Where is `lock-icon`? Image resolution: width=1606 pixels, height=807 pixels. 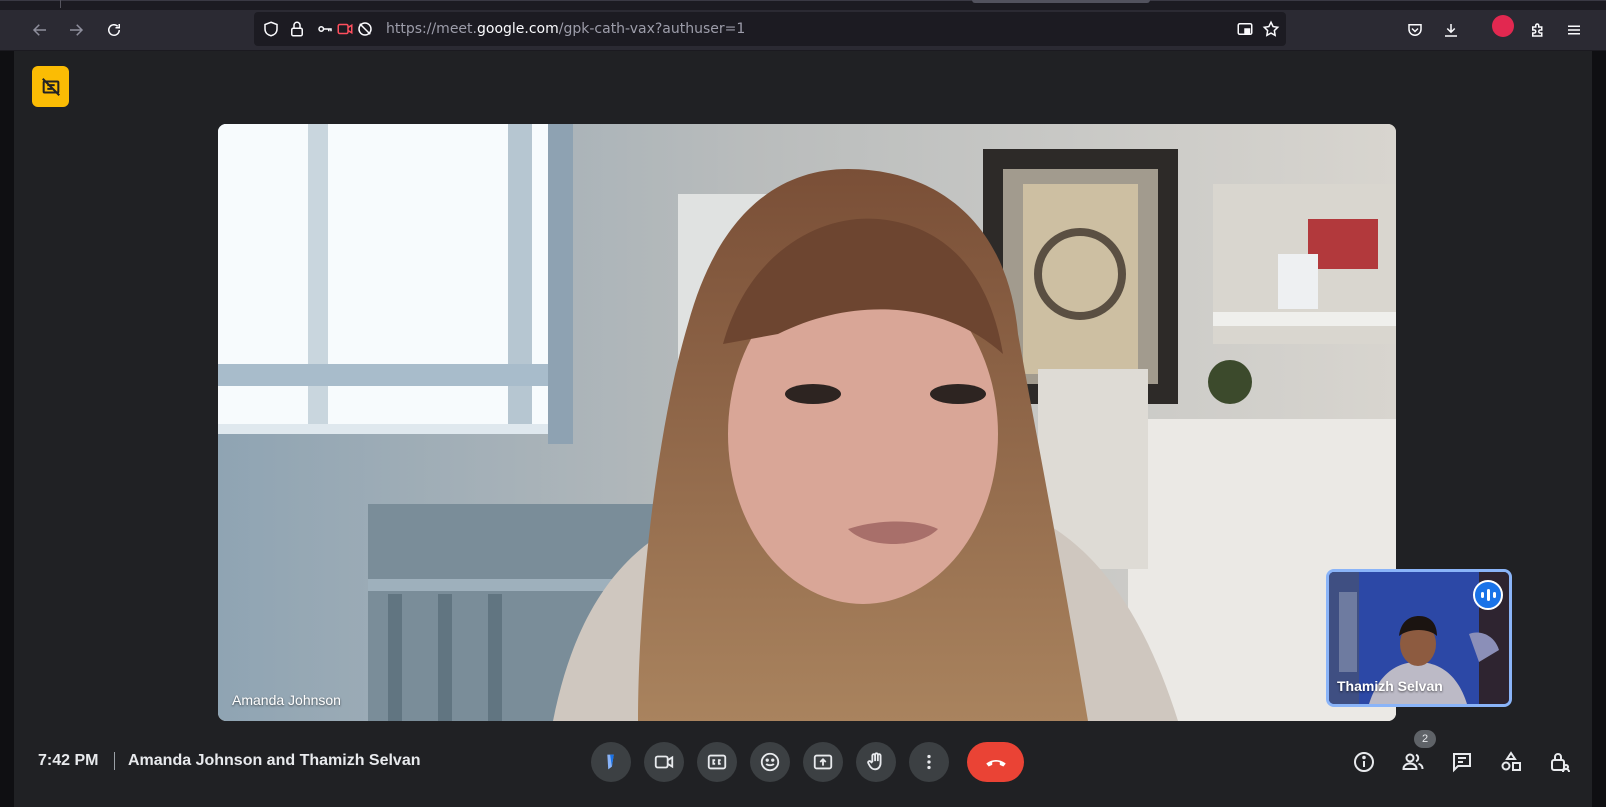 lock-icon is located at coordinates (297, 29).